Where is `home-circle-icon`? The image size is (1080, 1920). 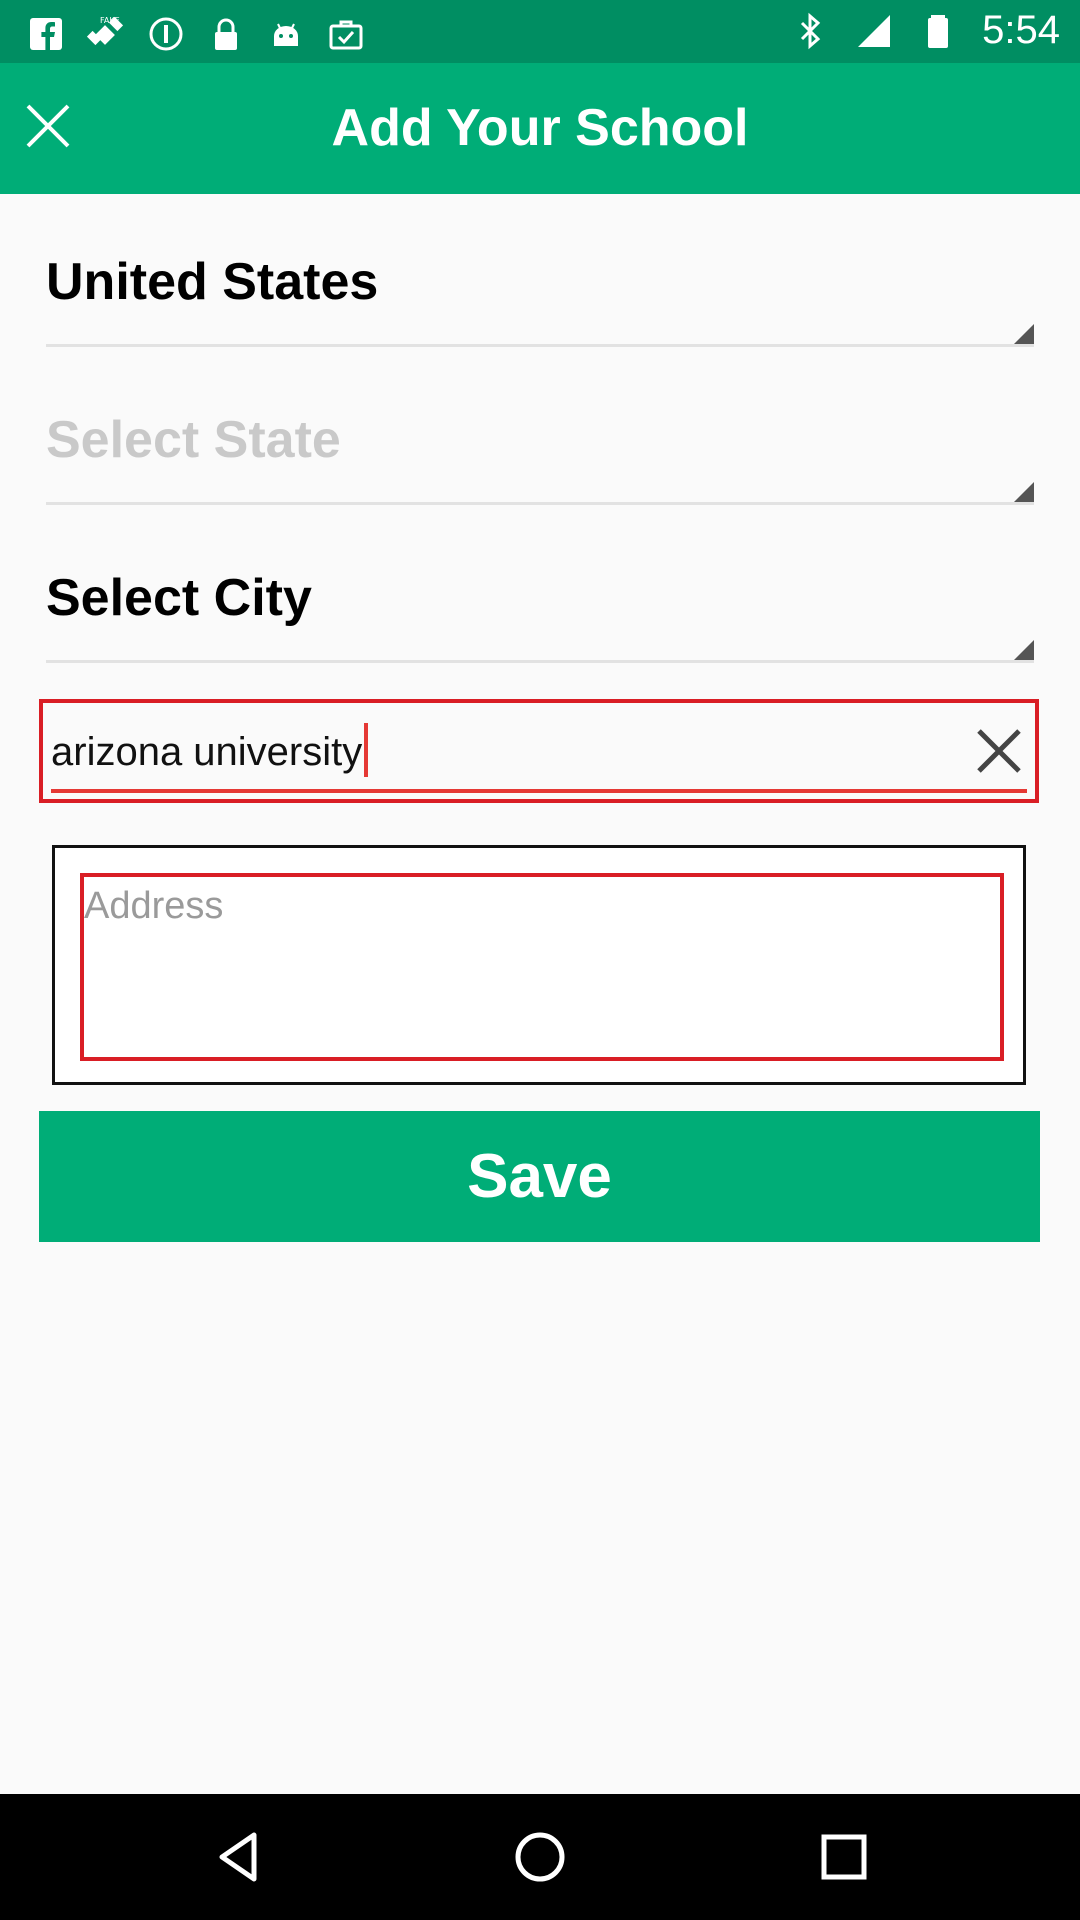
home-circle-icon is located at coordinates (540, 1857).